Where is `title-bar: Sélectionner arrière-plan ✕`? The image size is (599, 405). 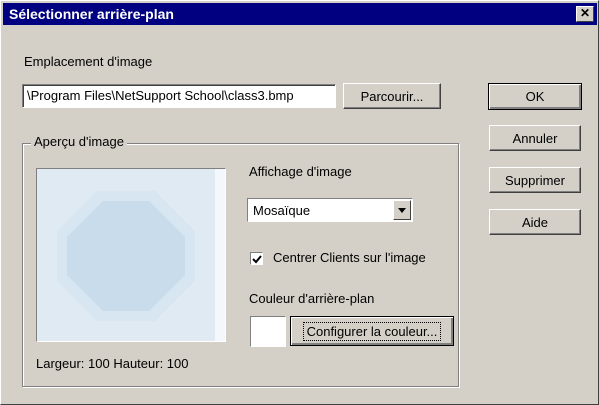
title-bar: Sélectionner arrière-plan ✕ is located at coordinates (300, 14).